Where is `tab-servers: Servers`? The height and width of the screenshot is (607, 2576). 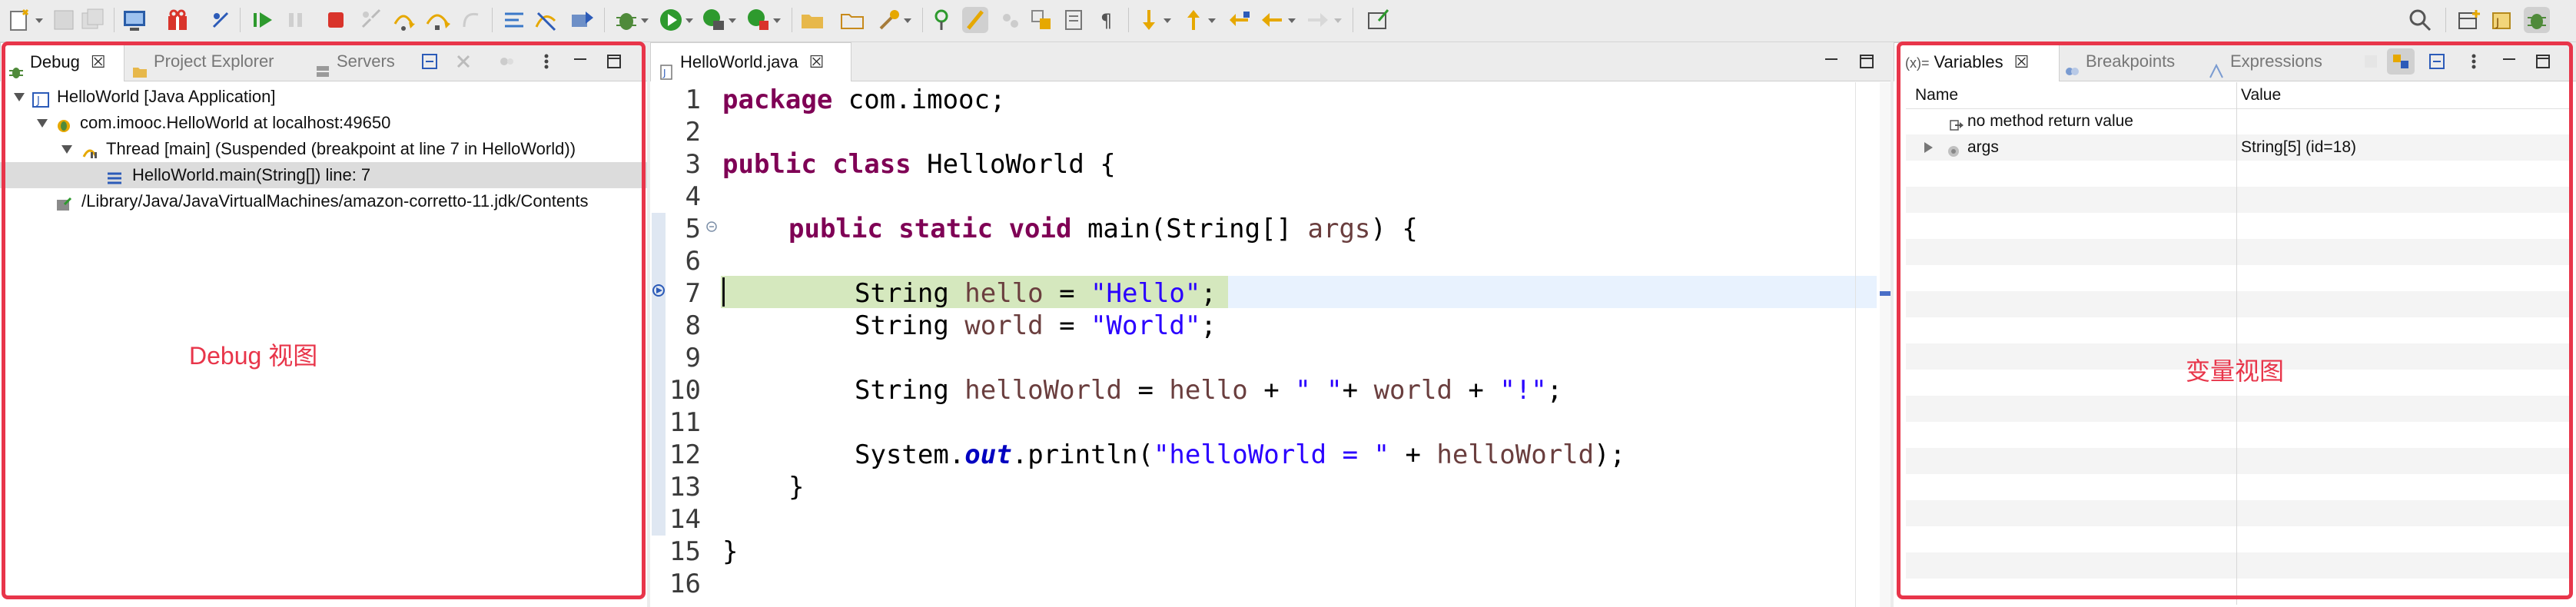 tab-servers: Servers is located at coordinates (355, 61).